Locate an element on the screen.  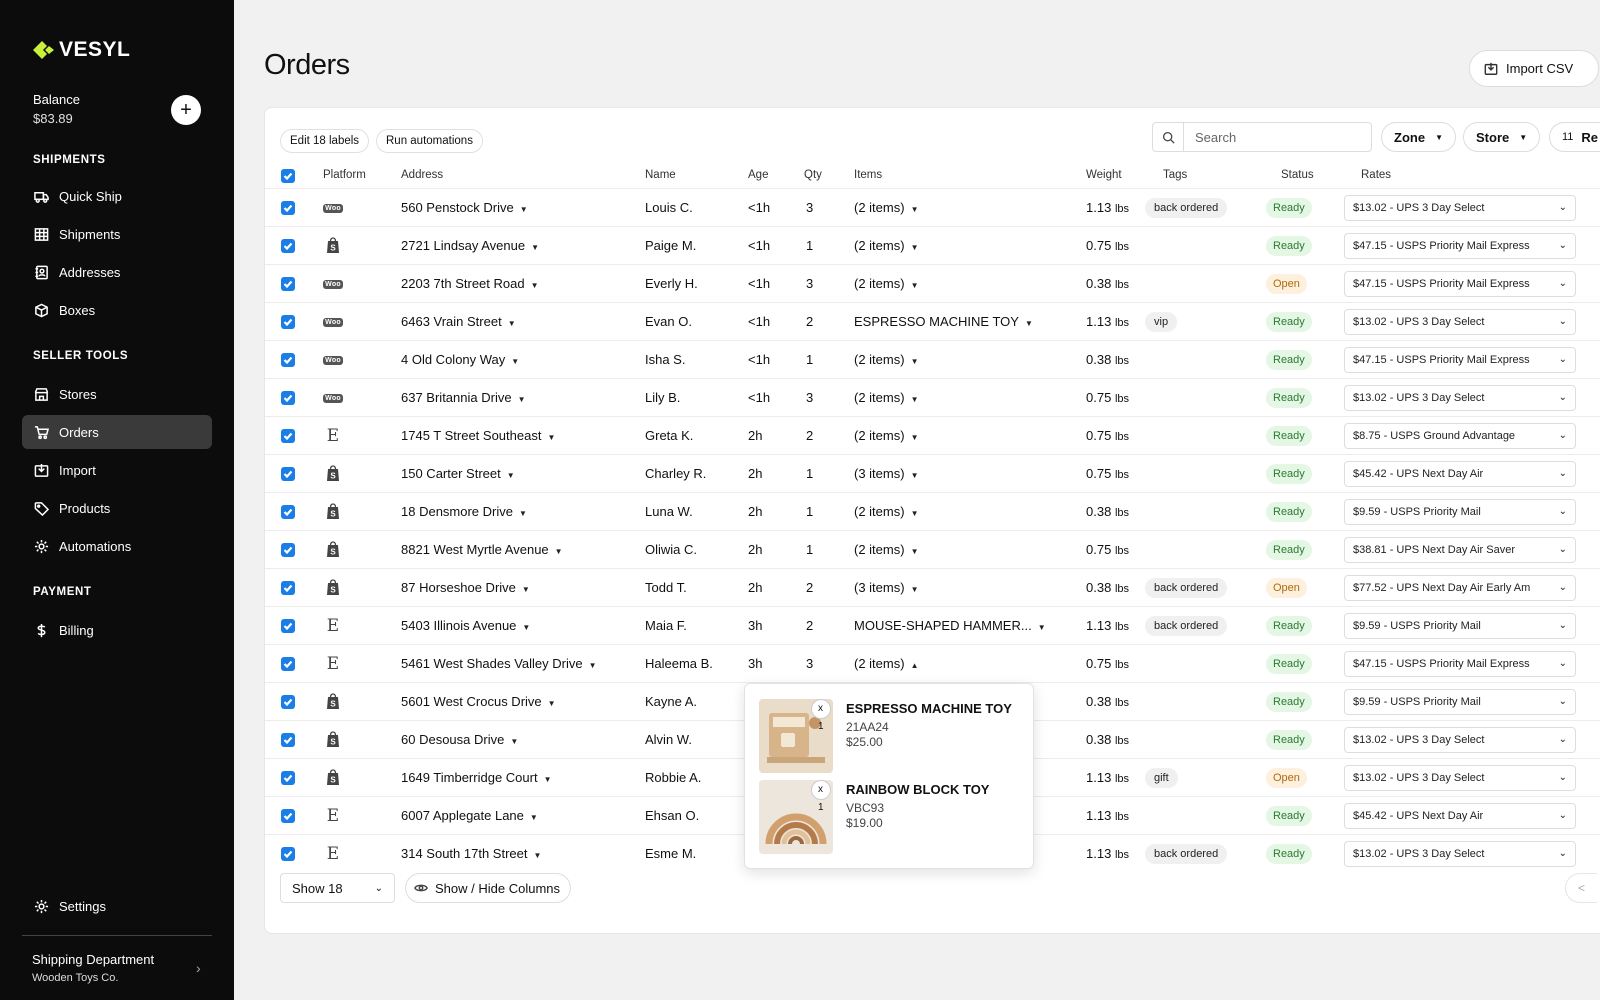
address-cell: 314 South 17th Street ▼ is located at coordinates (471, 853).